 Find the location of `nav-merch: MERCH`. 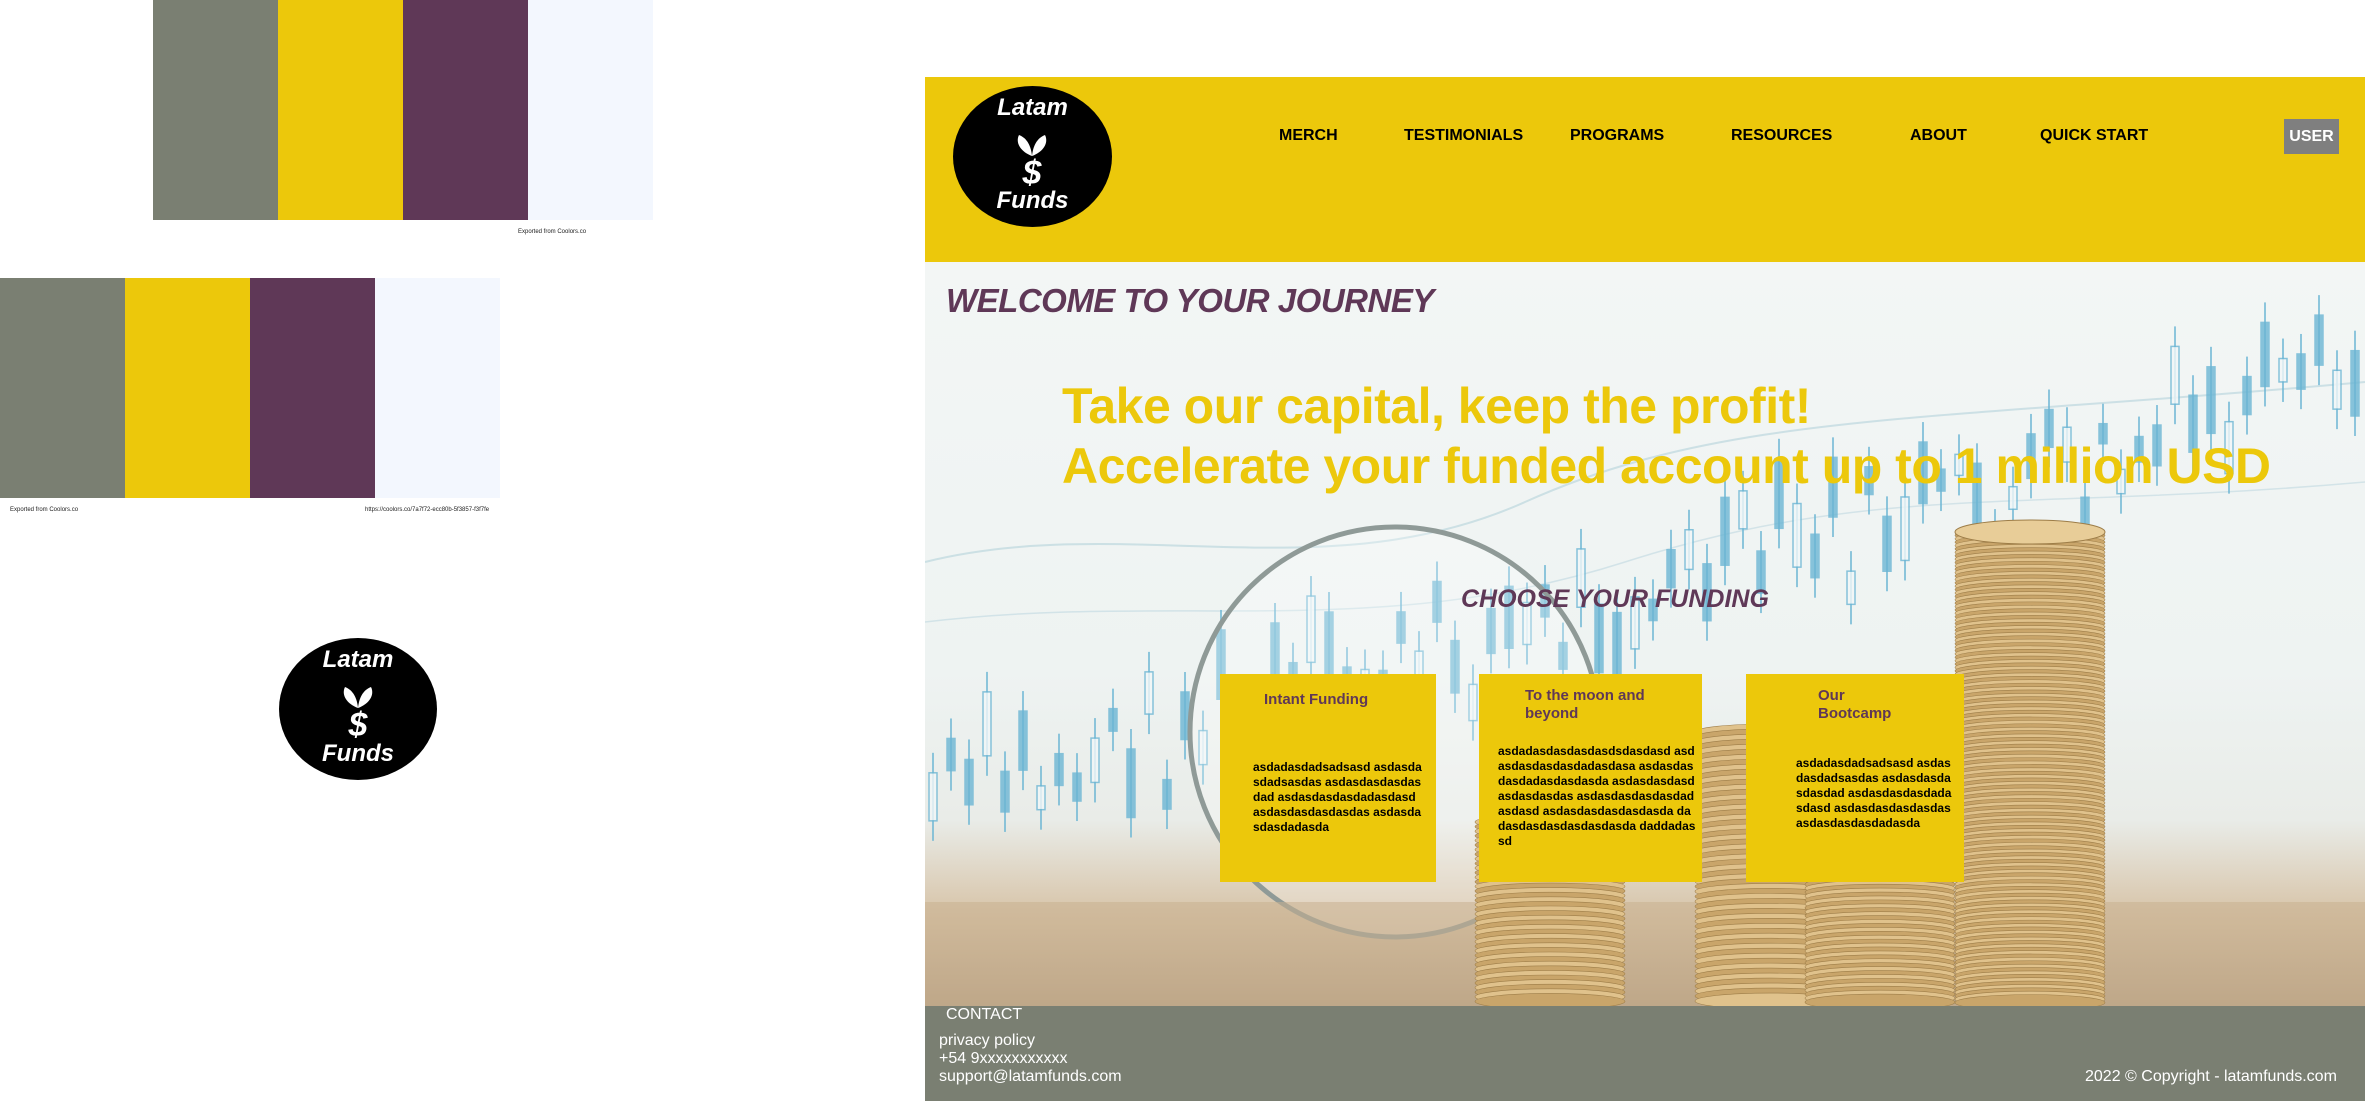

nav-merch: MERCH is located at coordinates (1308, 136).